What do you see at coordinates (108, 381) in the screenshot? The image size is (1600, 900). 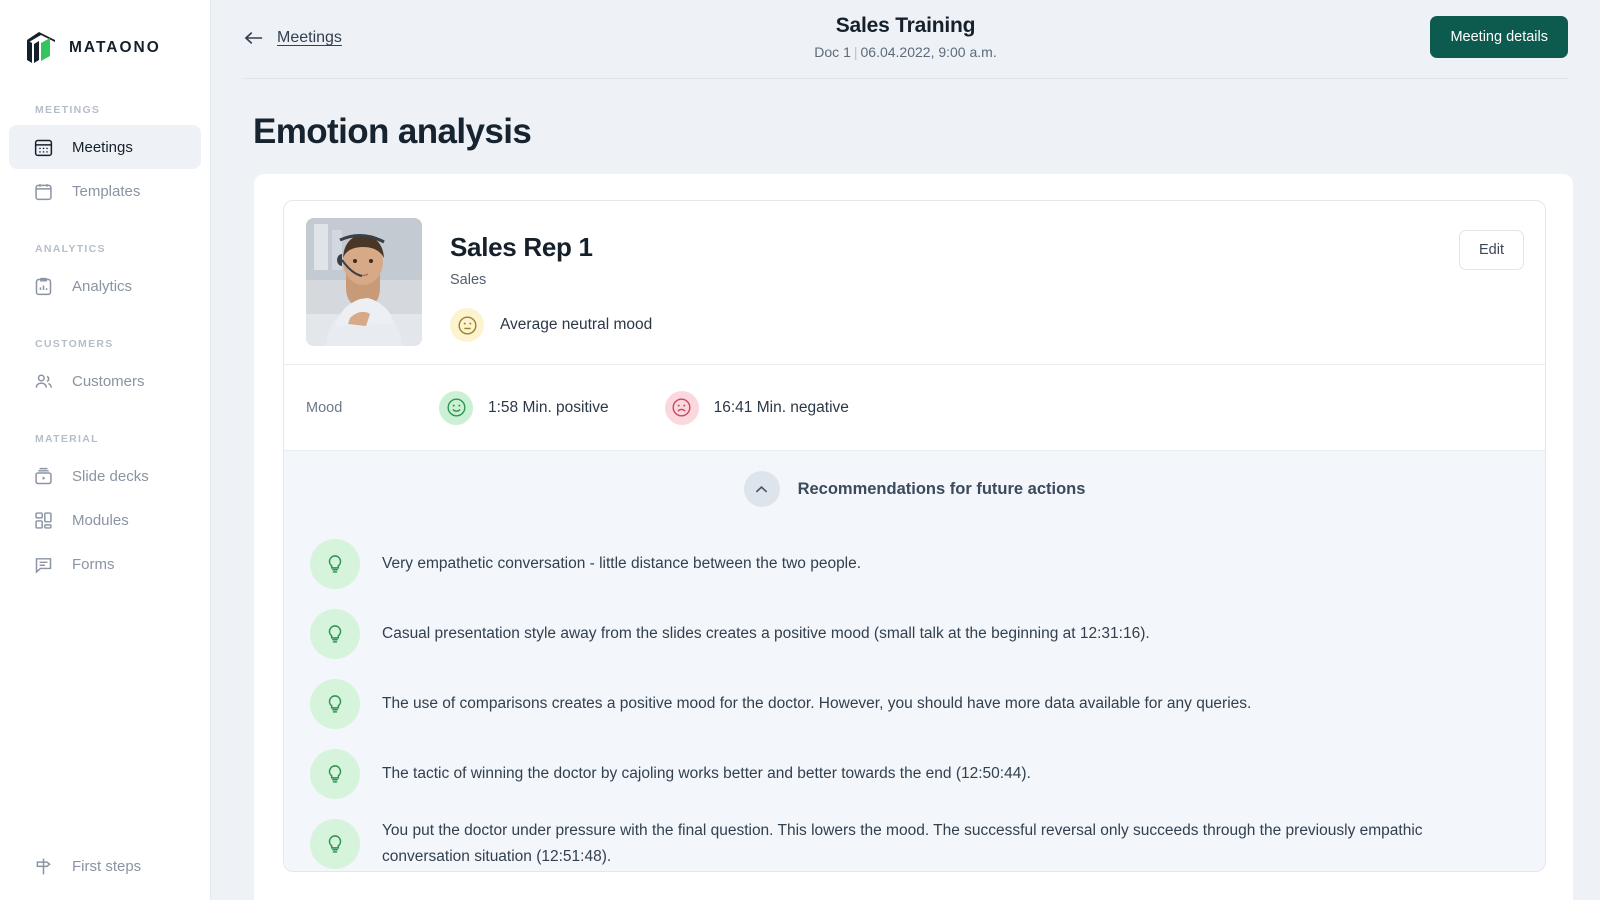 I see `sidebar-item-label: Customers` at bounding box center [108, 381].